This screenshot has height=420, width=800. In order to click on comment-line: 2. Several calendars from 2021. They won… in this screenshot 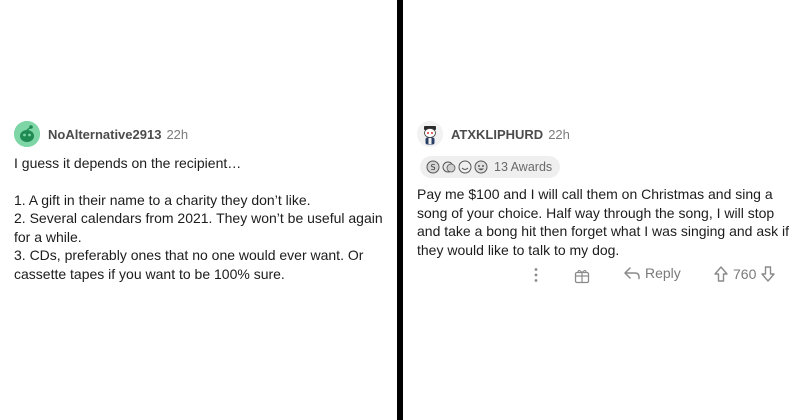, I will do `click(198, 227)`.